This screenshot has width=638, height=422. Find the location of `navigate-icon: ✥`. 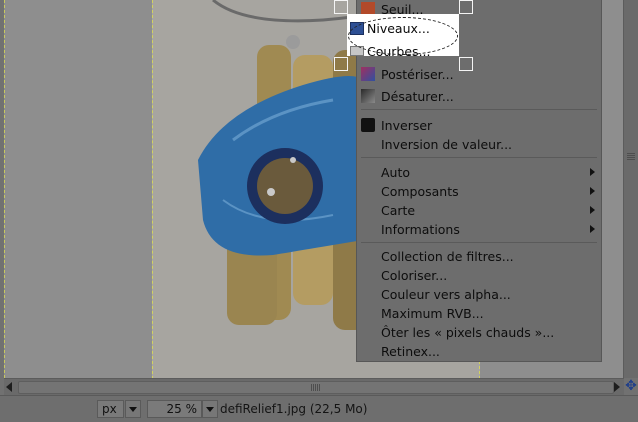

navigate-icon: ✥ is located at coordinates (631, 386).